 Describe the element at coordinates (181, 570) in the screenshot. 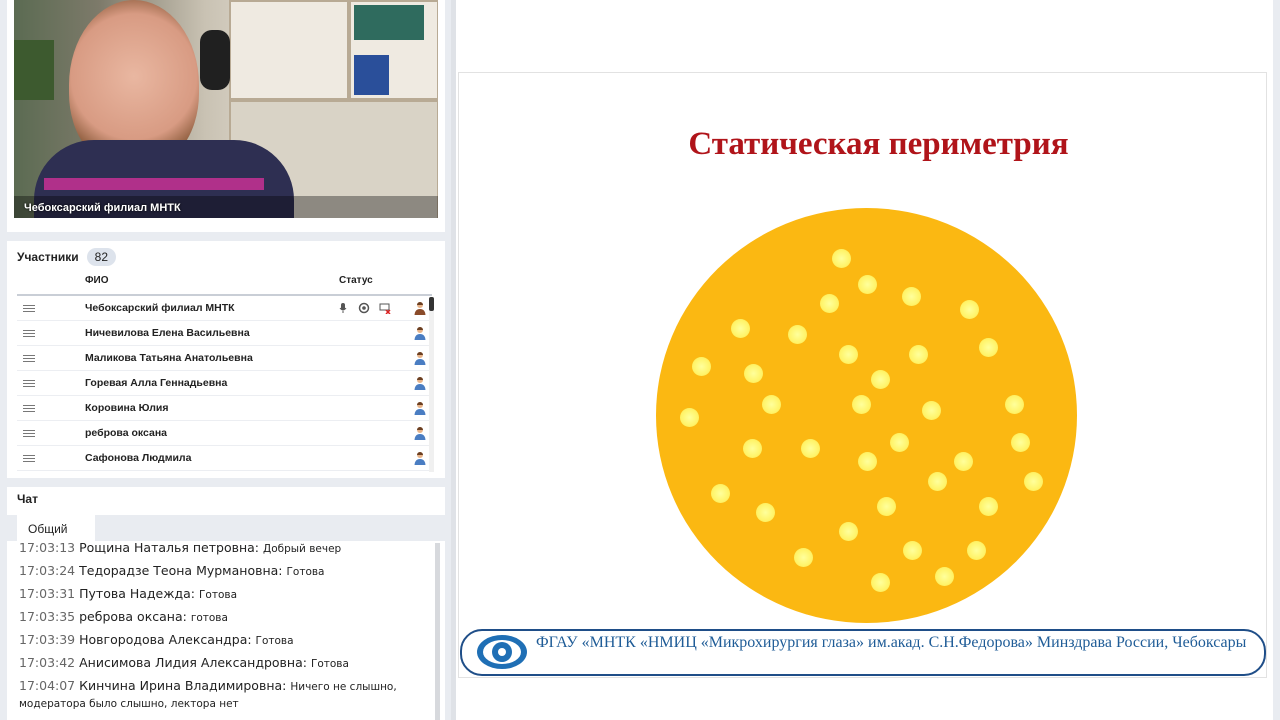

I see `message-author: Тедорадзе Теона Мурмановна:` at that location.